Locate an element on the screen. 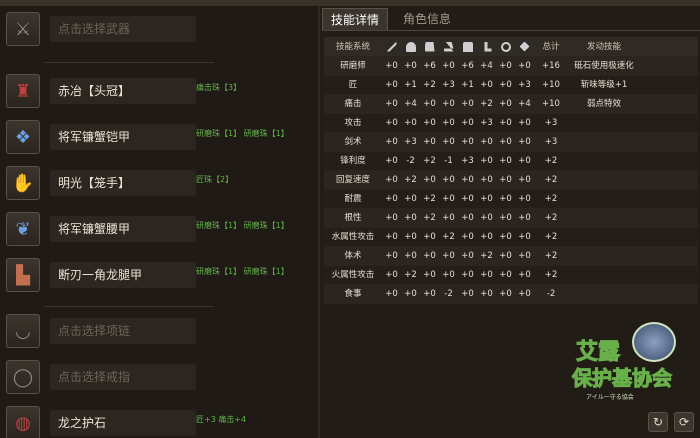 The width and height of the screenshot is (700, 438). logo-sub: アイルー守る協会 is located at coordinates (610, 397).